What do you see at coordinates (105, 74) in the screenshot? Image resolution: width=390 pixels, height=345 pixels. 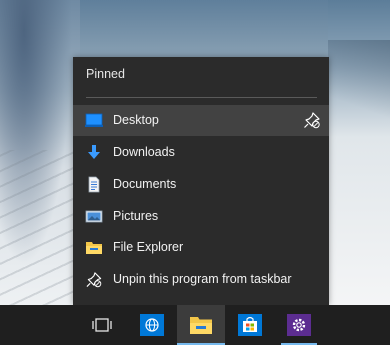 I see `pinned-section-title: Pinned` at bounding box center [105, 74].